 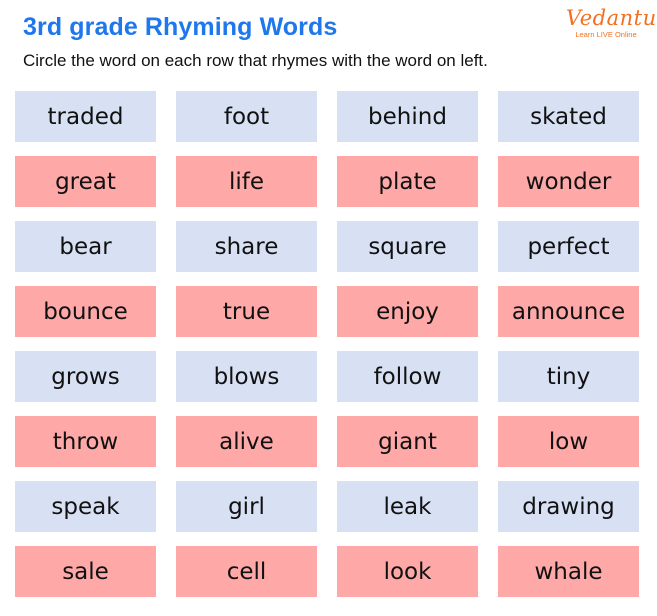 I want to click on target-word: bounce, so click(x=85, y=311).